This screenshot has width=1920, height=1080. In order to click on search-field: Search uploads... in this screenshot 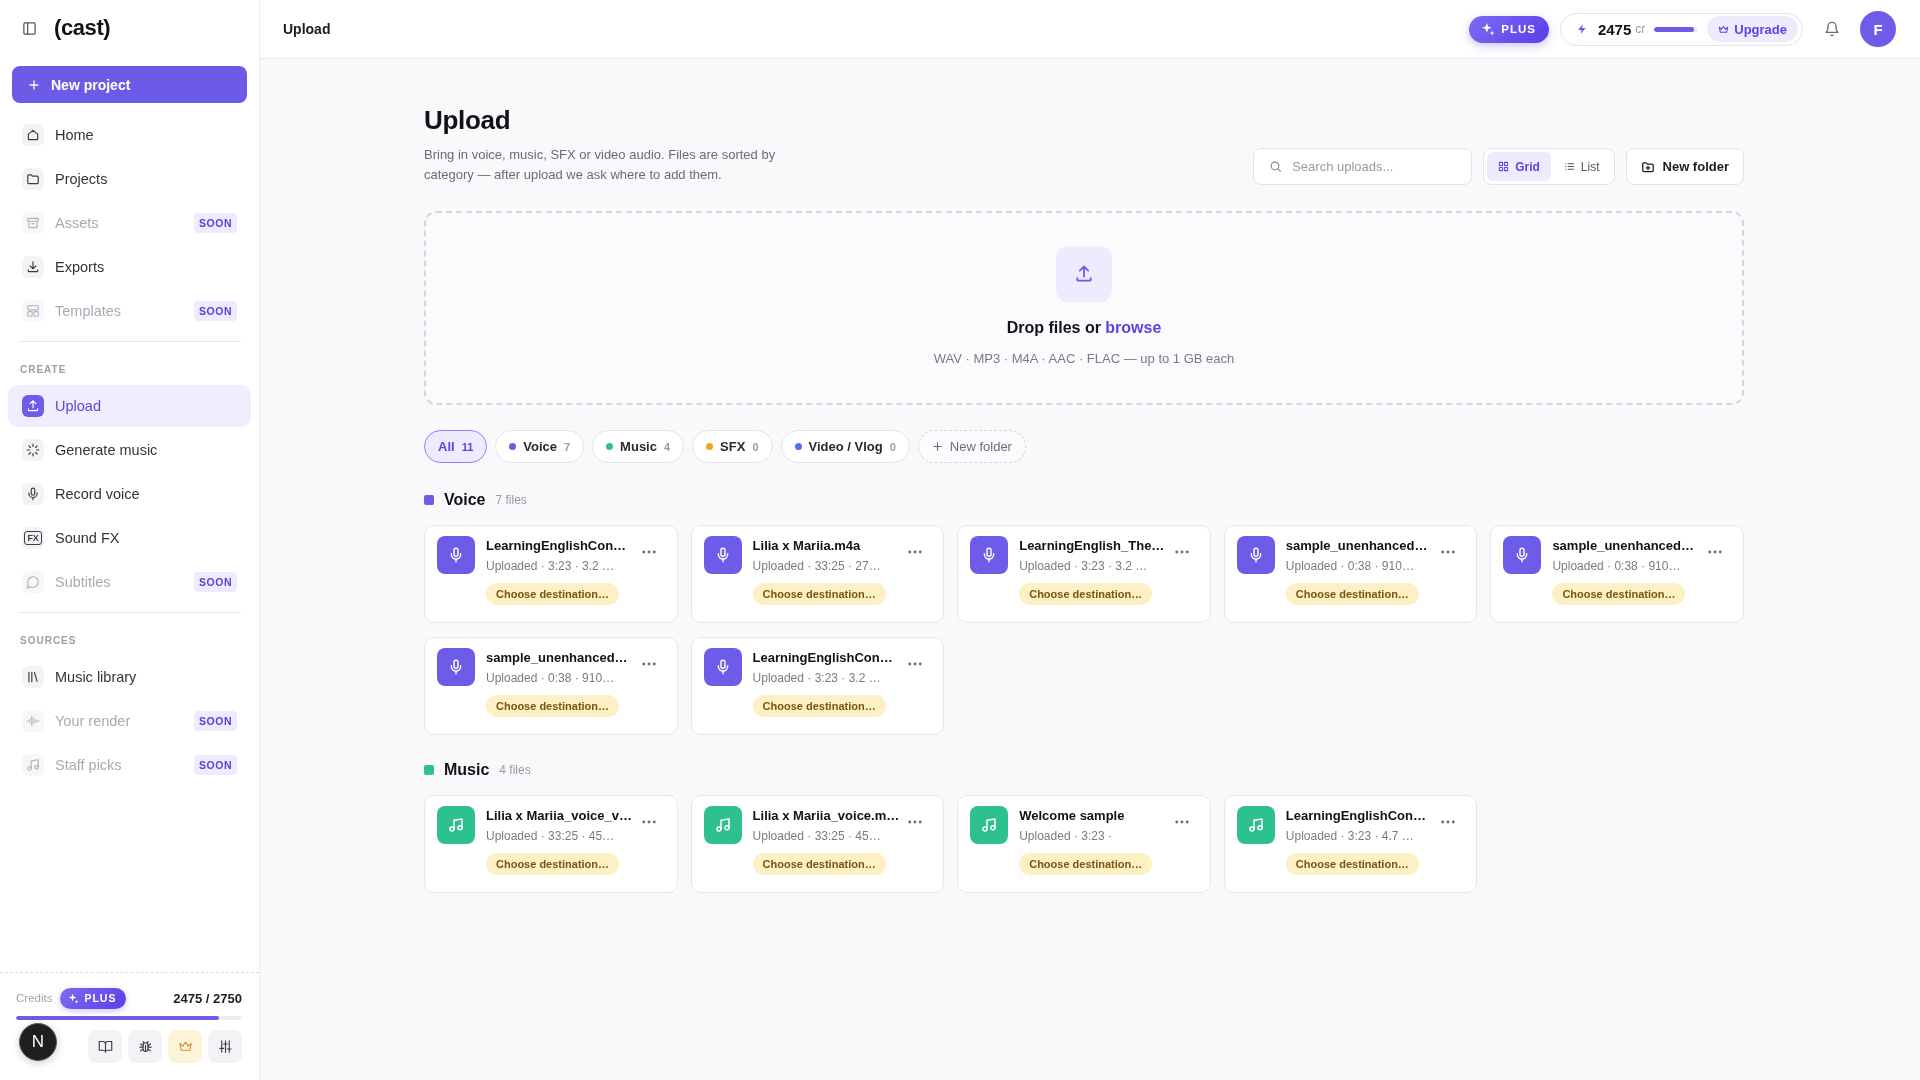, I will do `click(1363, 166)`.